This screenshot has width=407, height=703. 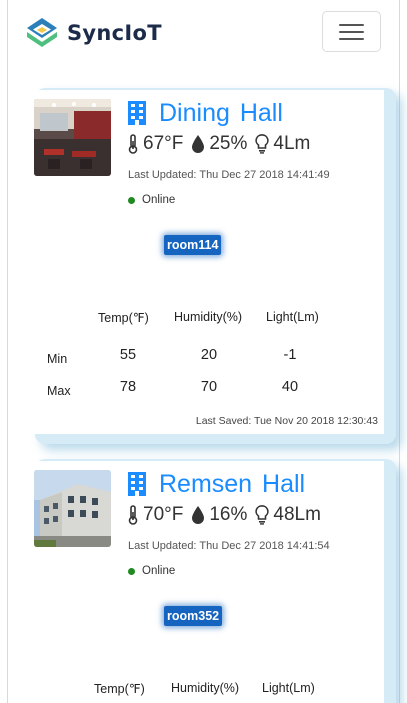 I want to click on menu-toggle-button, so click(x=351, y=31).